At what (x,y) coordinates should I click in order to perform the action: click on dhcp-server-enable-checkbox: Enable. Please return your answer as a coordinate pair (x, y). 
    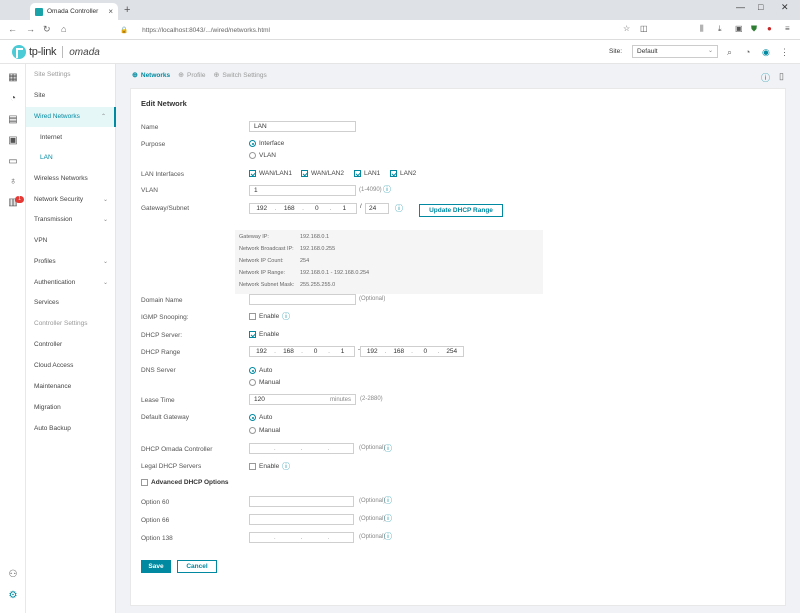
    Looking at the image, I should click on (264, 334).